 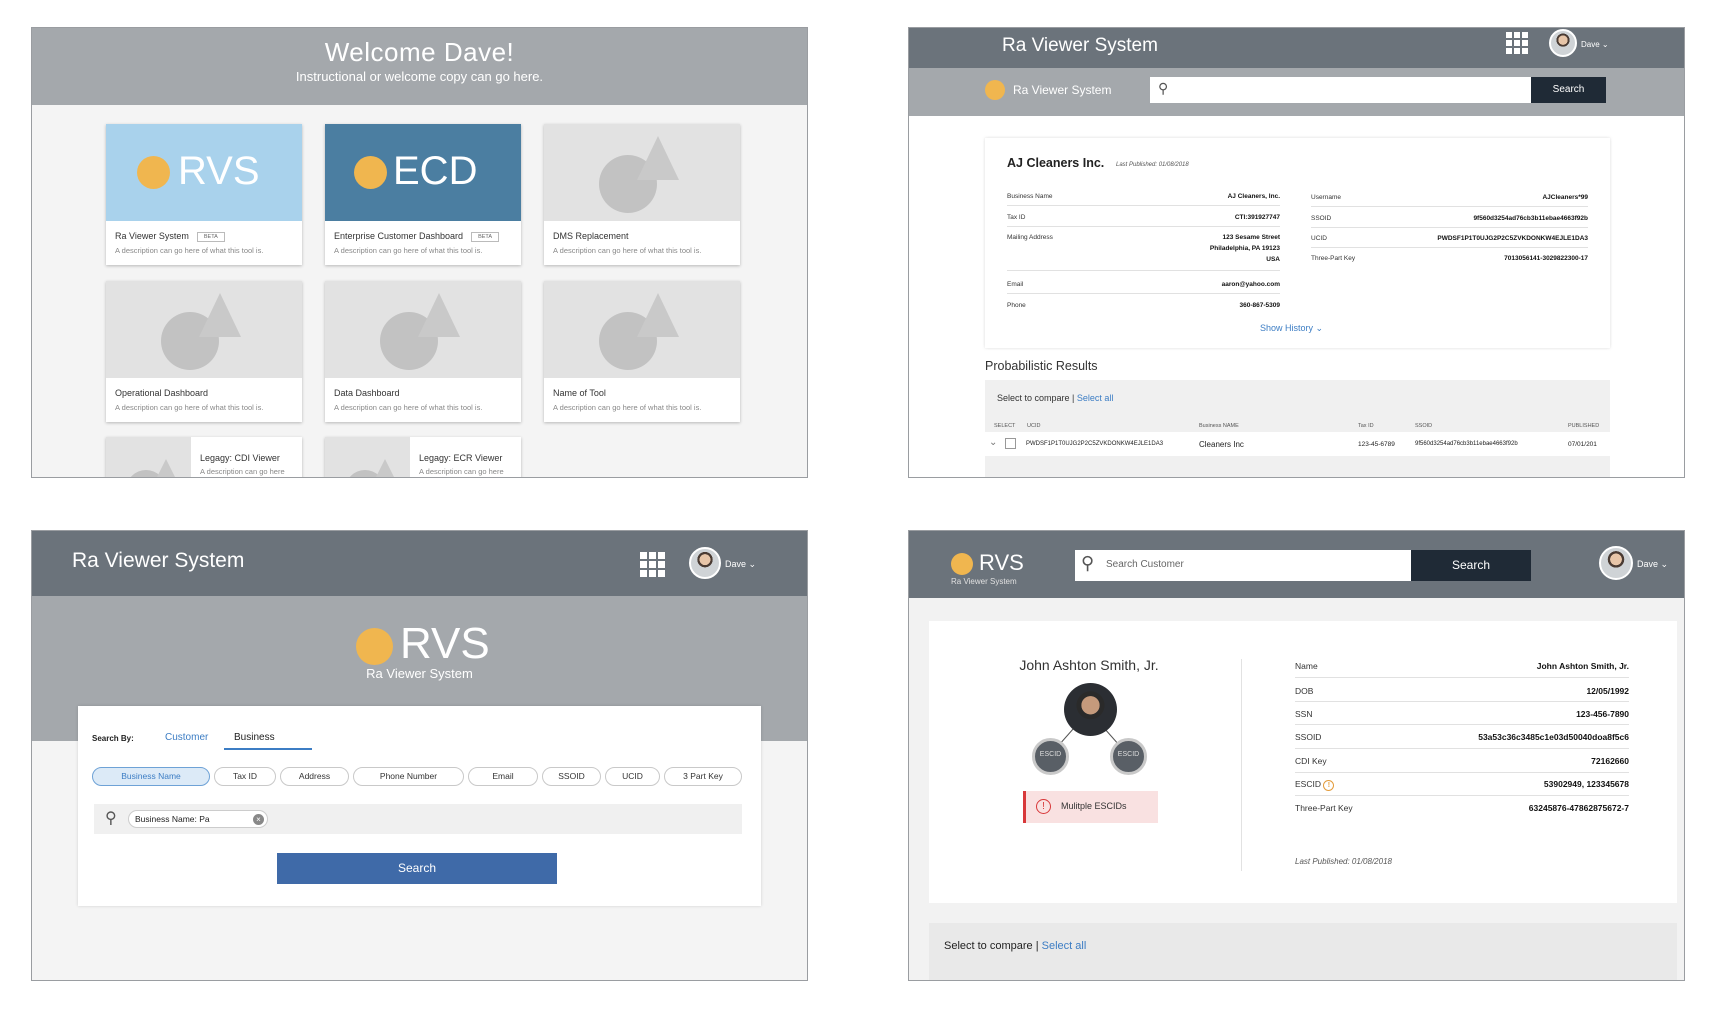 What do you see at coordinates (1094, 806) in the screenshot?
I see `alert-text: Mulitple ESCIDs` at bounding box center [1094, 806].